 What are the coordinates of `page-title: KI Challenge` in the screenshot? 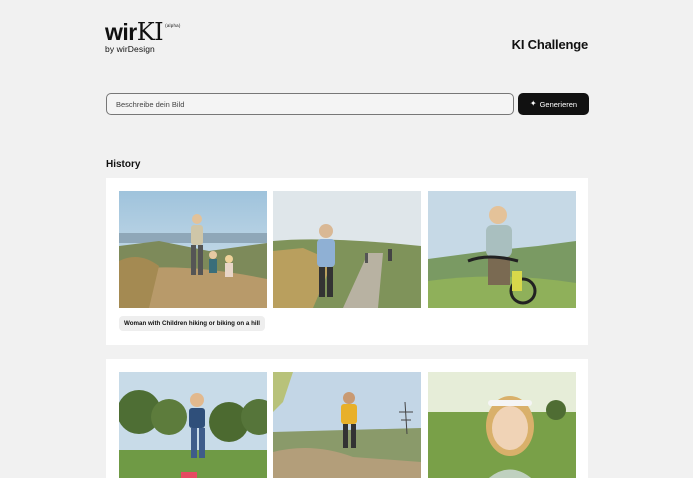 It's located at (550, 44).